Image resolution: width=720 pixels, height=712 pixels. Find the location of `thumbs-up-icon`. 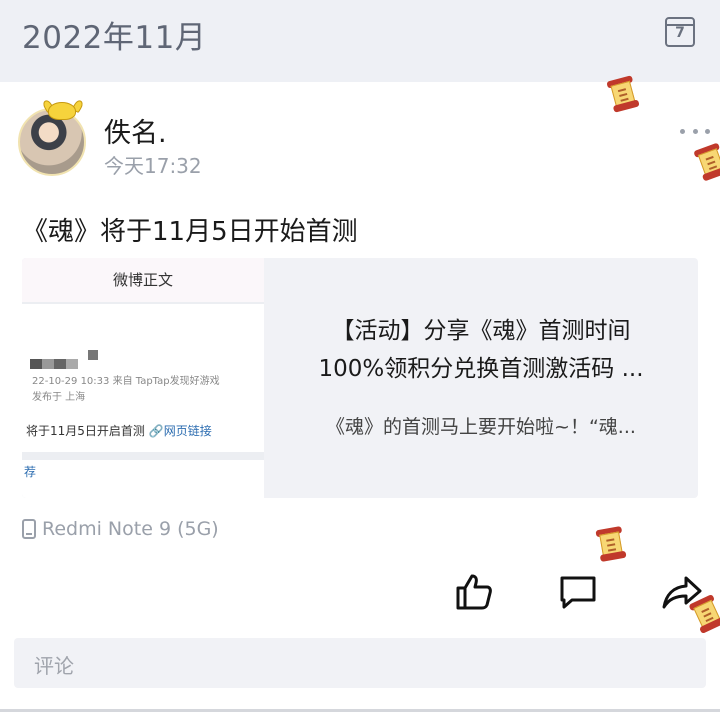

thumbs-up-icon is located at coordinates (474, 592).